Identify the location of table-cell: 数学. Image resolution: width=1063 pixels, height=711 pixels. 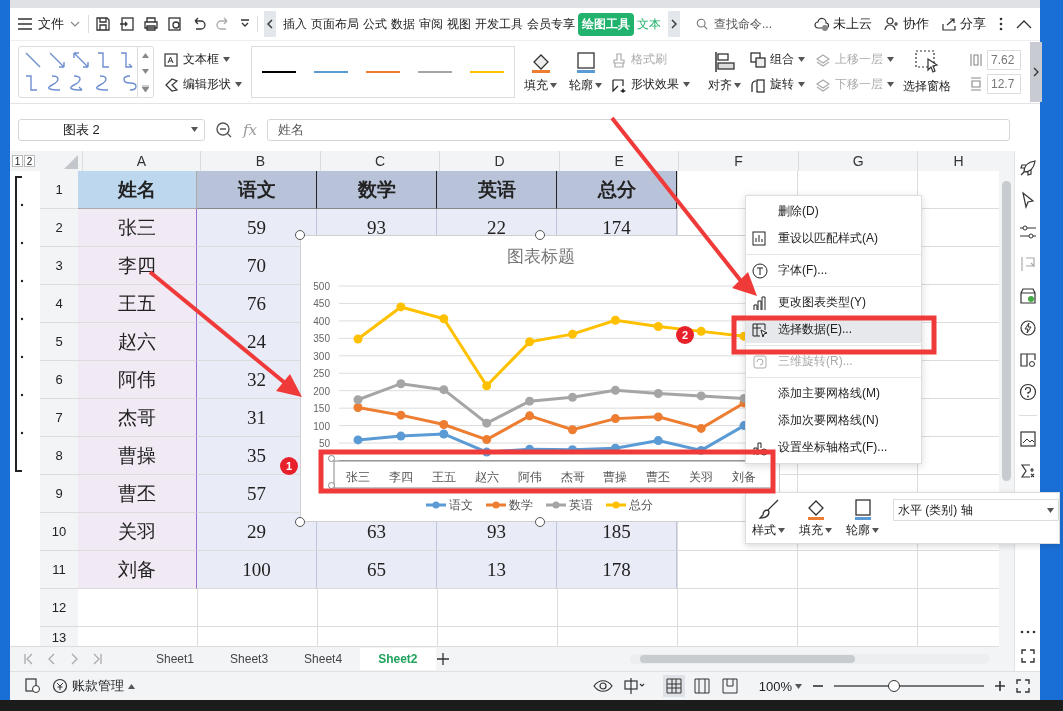
(377, 190).